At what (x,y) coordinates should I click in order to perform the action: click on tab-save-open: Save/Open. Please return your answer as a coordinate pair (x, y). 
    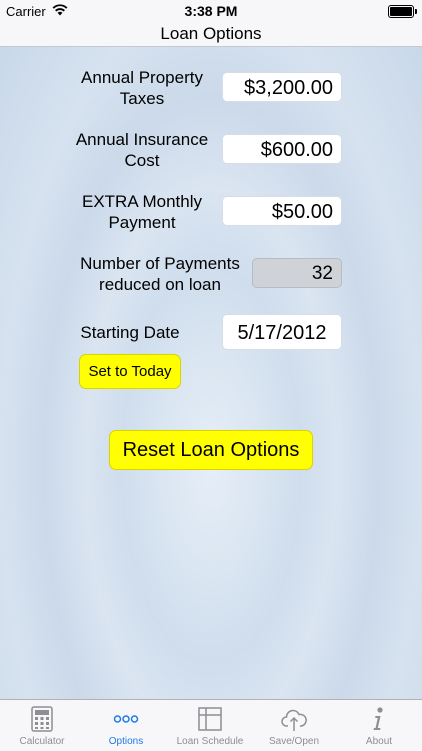
    Looking at the image, I should click on (294, 725).